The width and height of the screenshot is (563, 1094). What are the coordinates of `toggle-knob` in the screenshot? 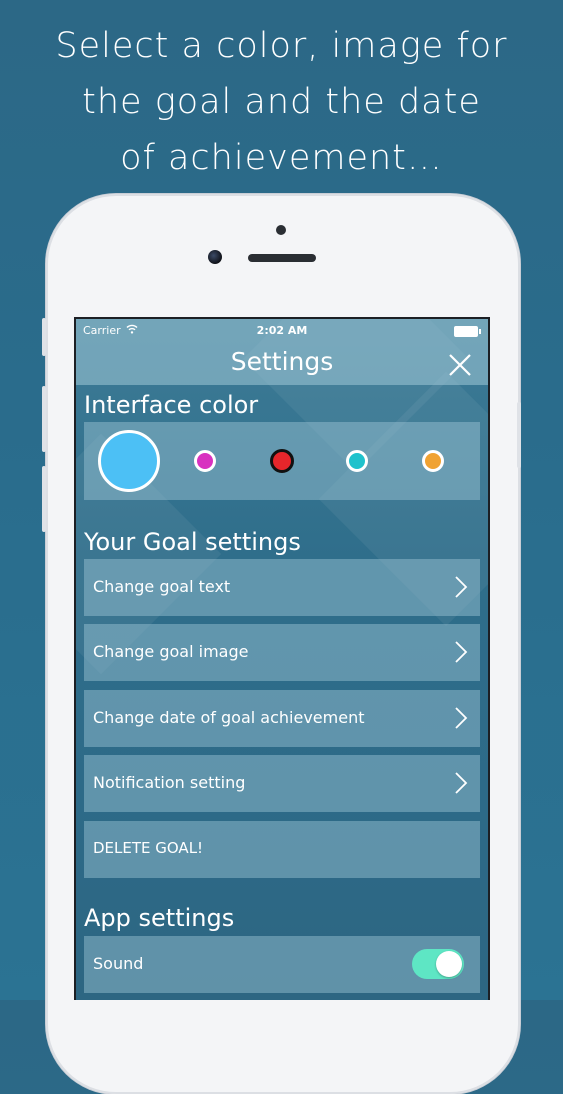 It's located at (449, 964).